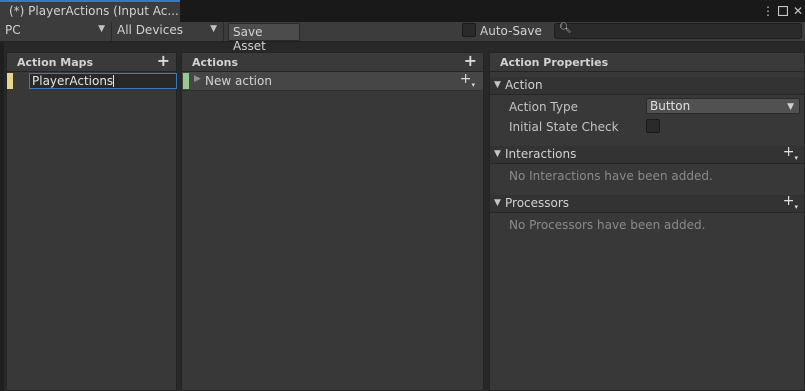  Describe the element at coordinates (73, 81) in the screenshot. I see `action-map-name-text: PlayerActions` at that location.